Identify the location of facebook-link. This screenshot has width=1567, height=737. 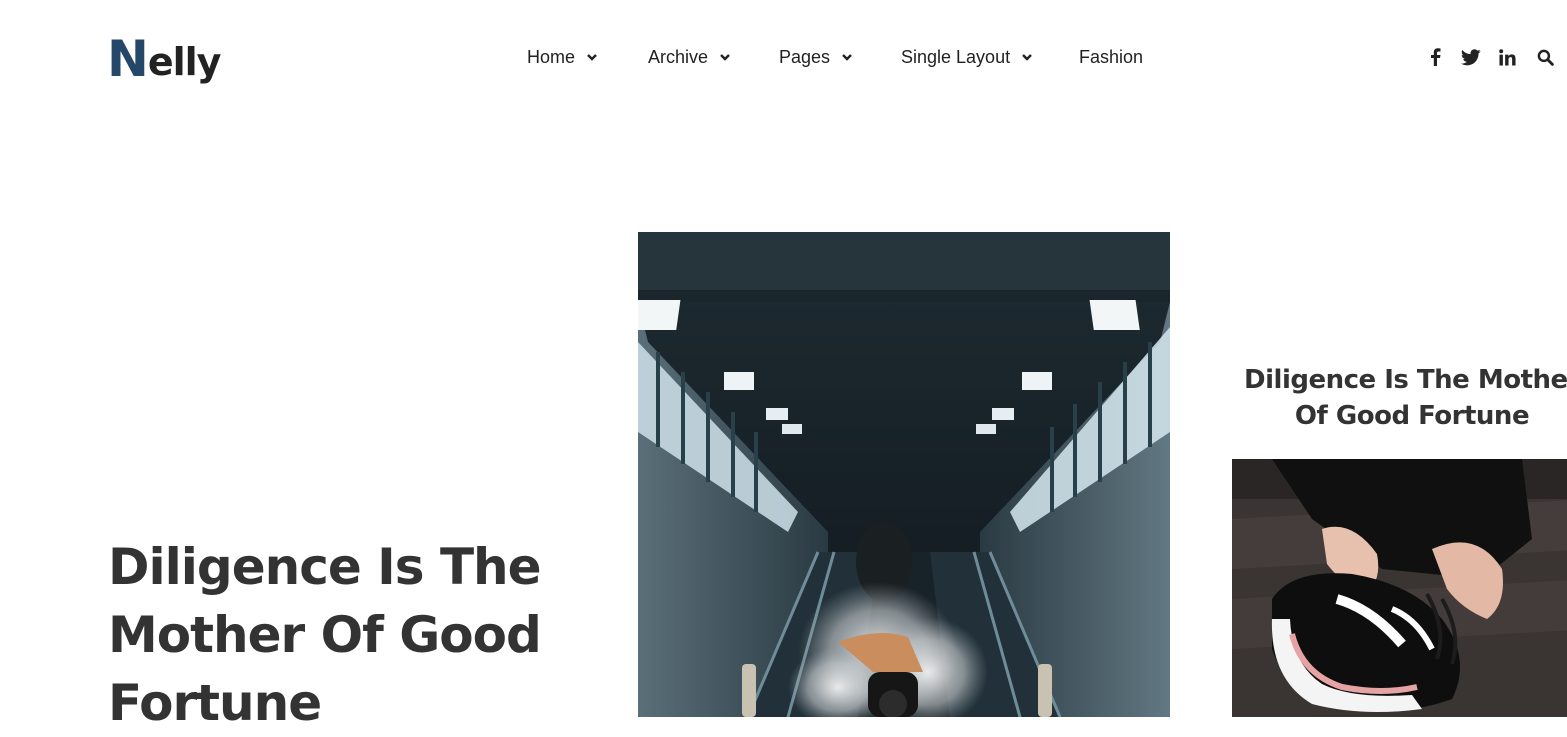
(1435, 57).